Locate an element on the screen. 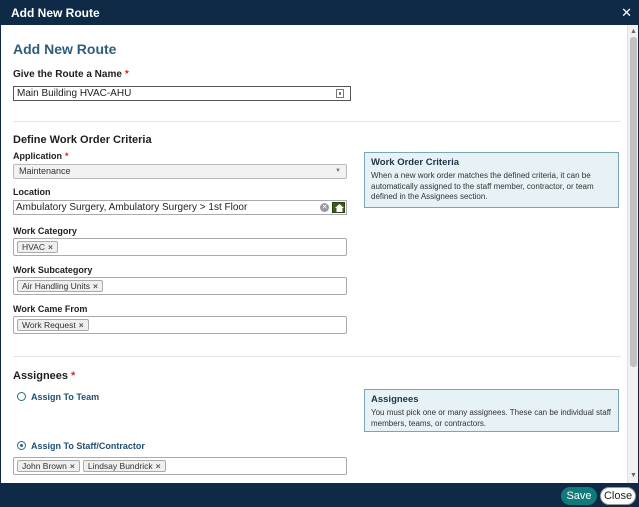 Image resolution: width=639 pixels, height=507 pixels. work-came-from-label: Work Came From is located at coordinates (50, 309).